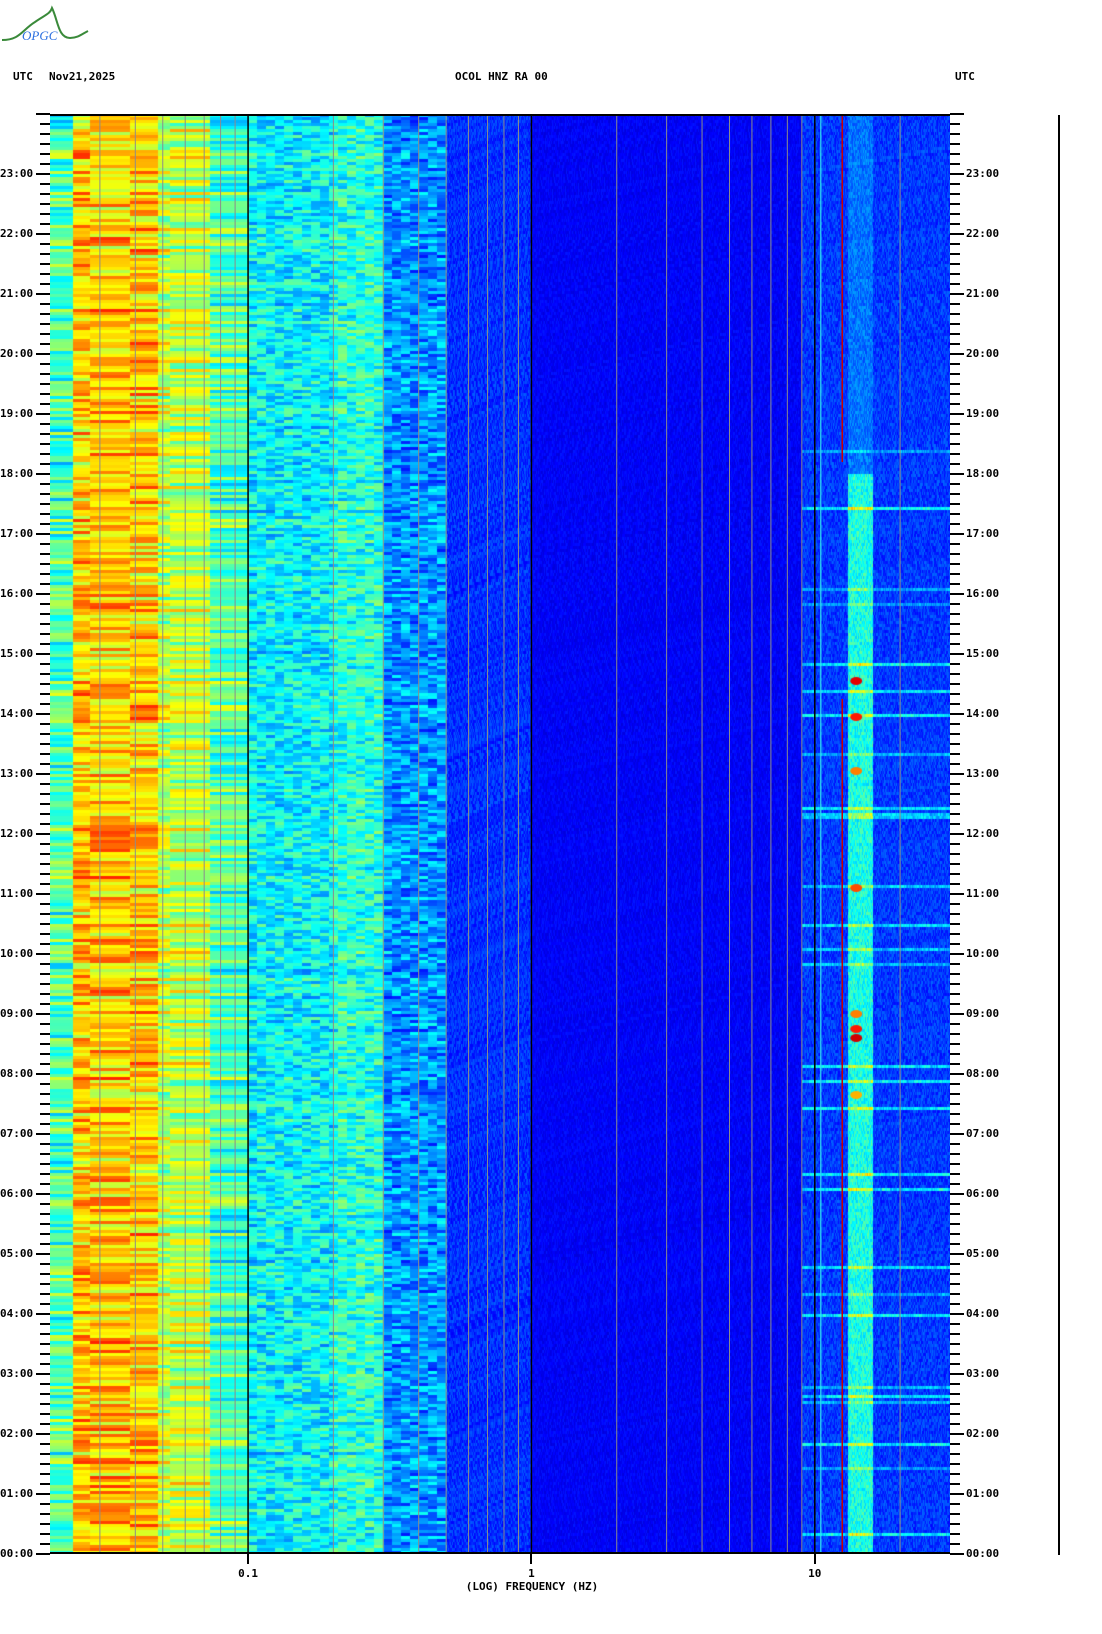 The width and height of the screenshot is (1102, 1634). I want to click on time-label-left: 17:00, so click(17, 533).